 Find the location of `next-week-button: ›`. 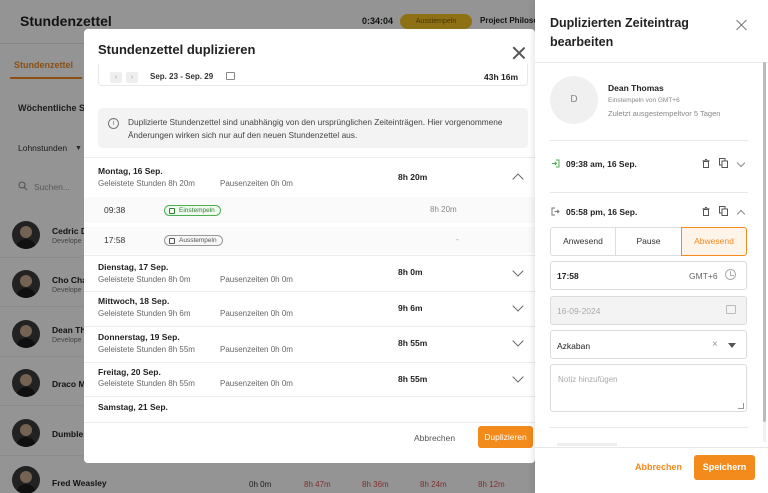

next-week-button: › is located at coordinates (132, 77).